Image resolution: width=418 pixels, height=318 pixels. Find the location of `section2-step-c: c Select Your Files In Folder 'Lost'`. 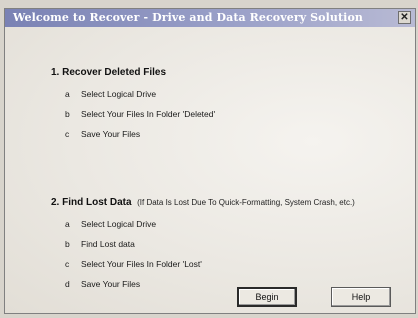

section2-step-c: c Select Your Files In Folder 'Lost' is located at coordinates (133, 264).